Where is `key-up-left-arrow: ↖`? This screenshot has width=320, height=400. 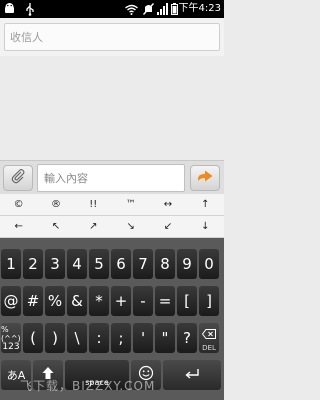 key-up-left-arrow: ↖ is located at coordinates (55, 227).